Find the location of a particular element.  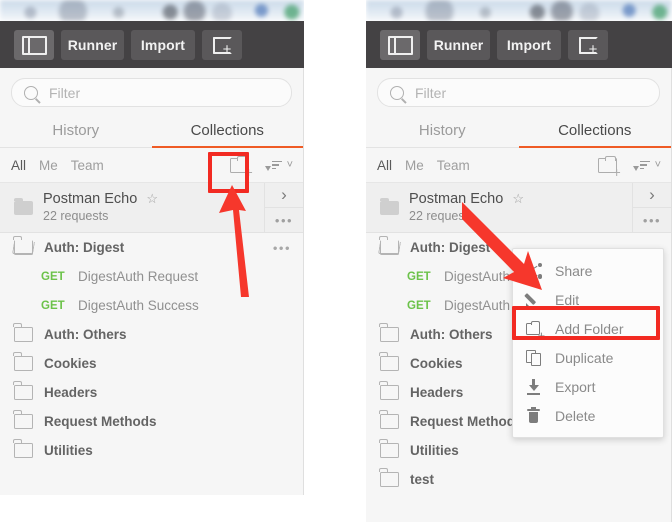

sidebar-toggle-button is located at coordinates (34, 45).